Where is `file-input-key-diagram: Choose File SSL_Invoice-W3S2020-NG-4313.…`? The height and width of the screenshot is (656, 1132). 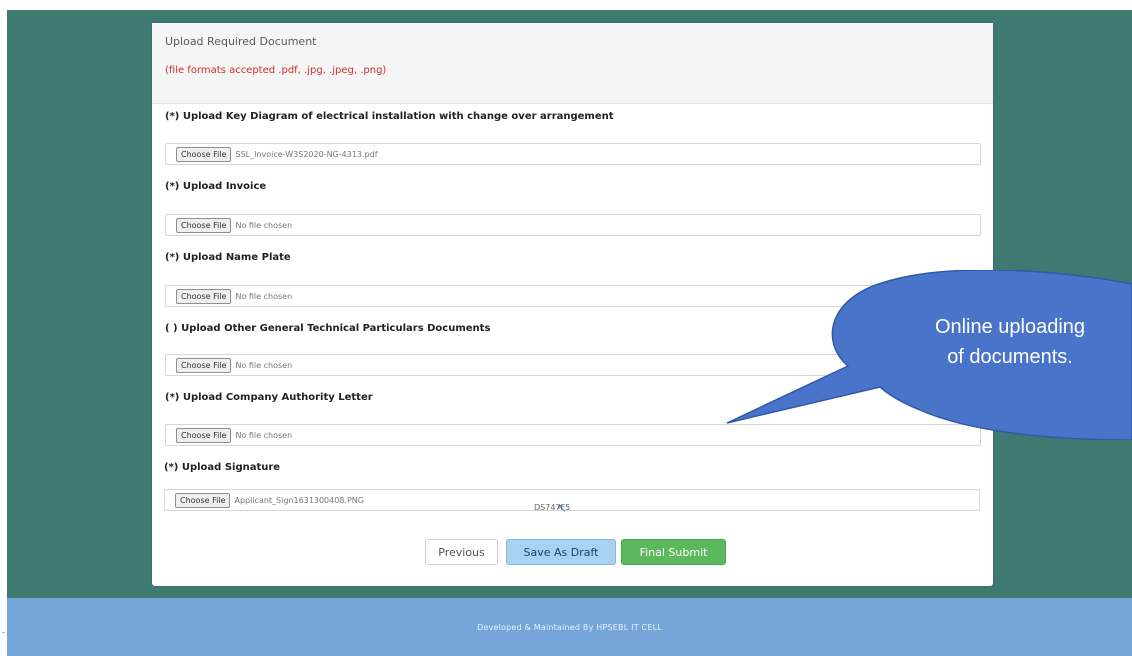
file-input-key-diagram: Choose File SSL_Invoice-W3S2020-NG-4313.… is located at coordinates (573, 154).